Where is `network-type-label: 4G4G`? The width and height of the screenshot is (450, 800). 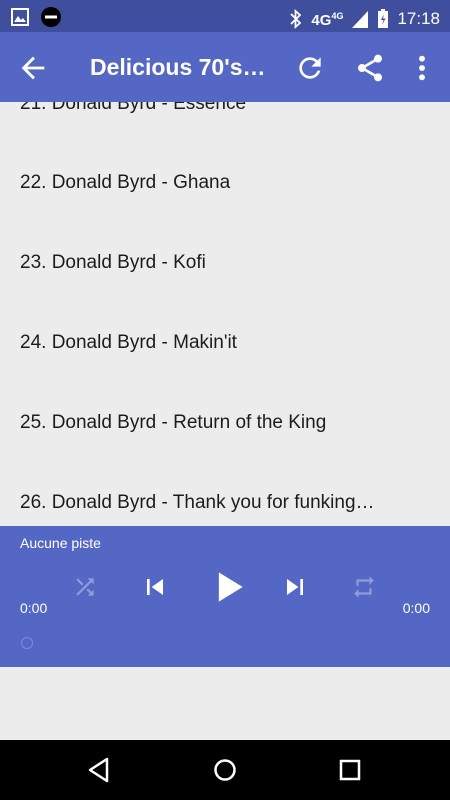 network-type-label: 4G4G is located at coordinates (327, 20).